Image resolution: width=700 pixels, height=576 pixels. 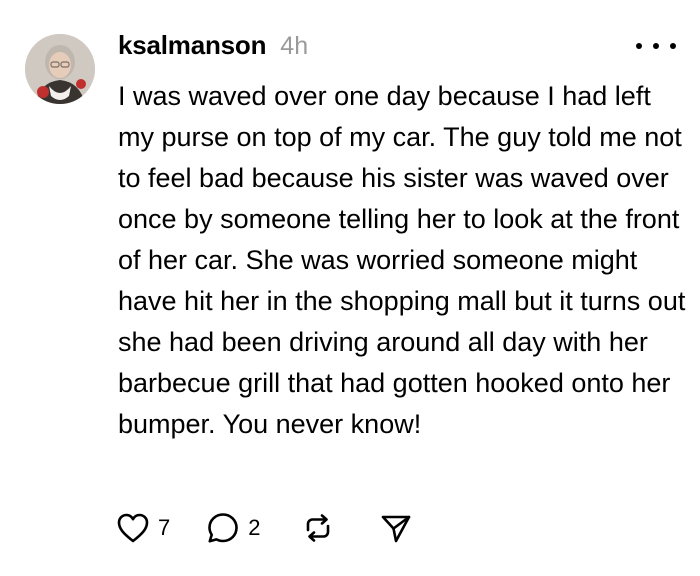 I want to click on username-link: ksalmanson, so click(x=192, y=45).